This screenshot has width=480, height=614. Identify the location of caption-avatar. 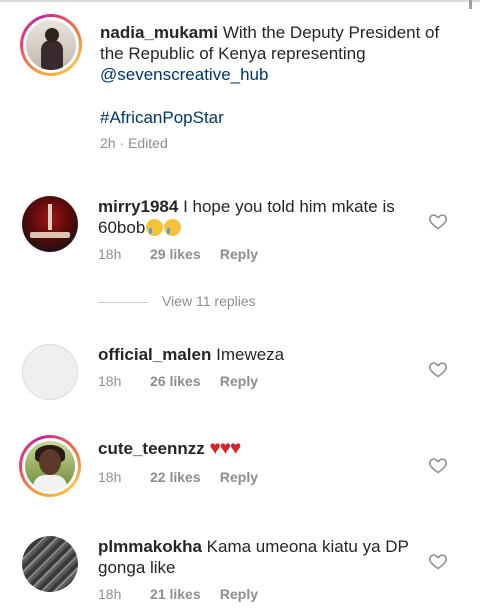
(51, 45).